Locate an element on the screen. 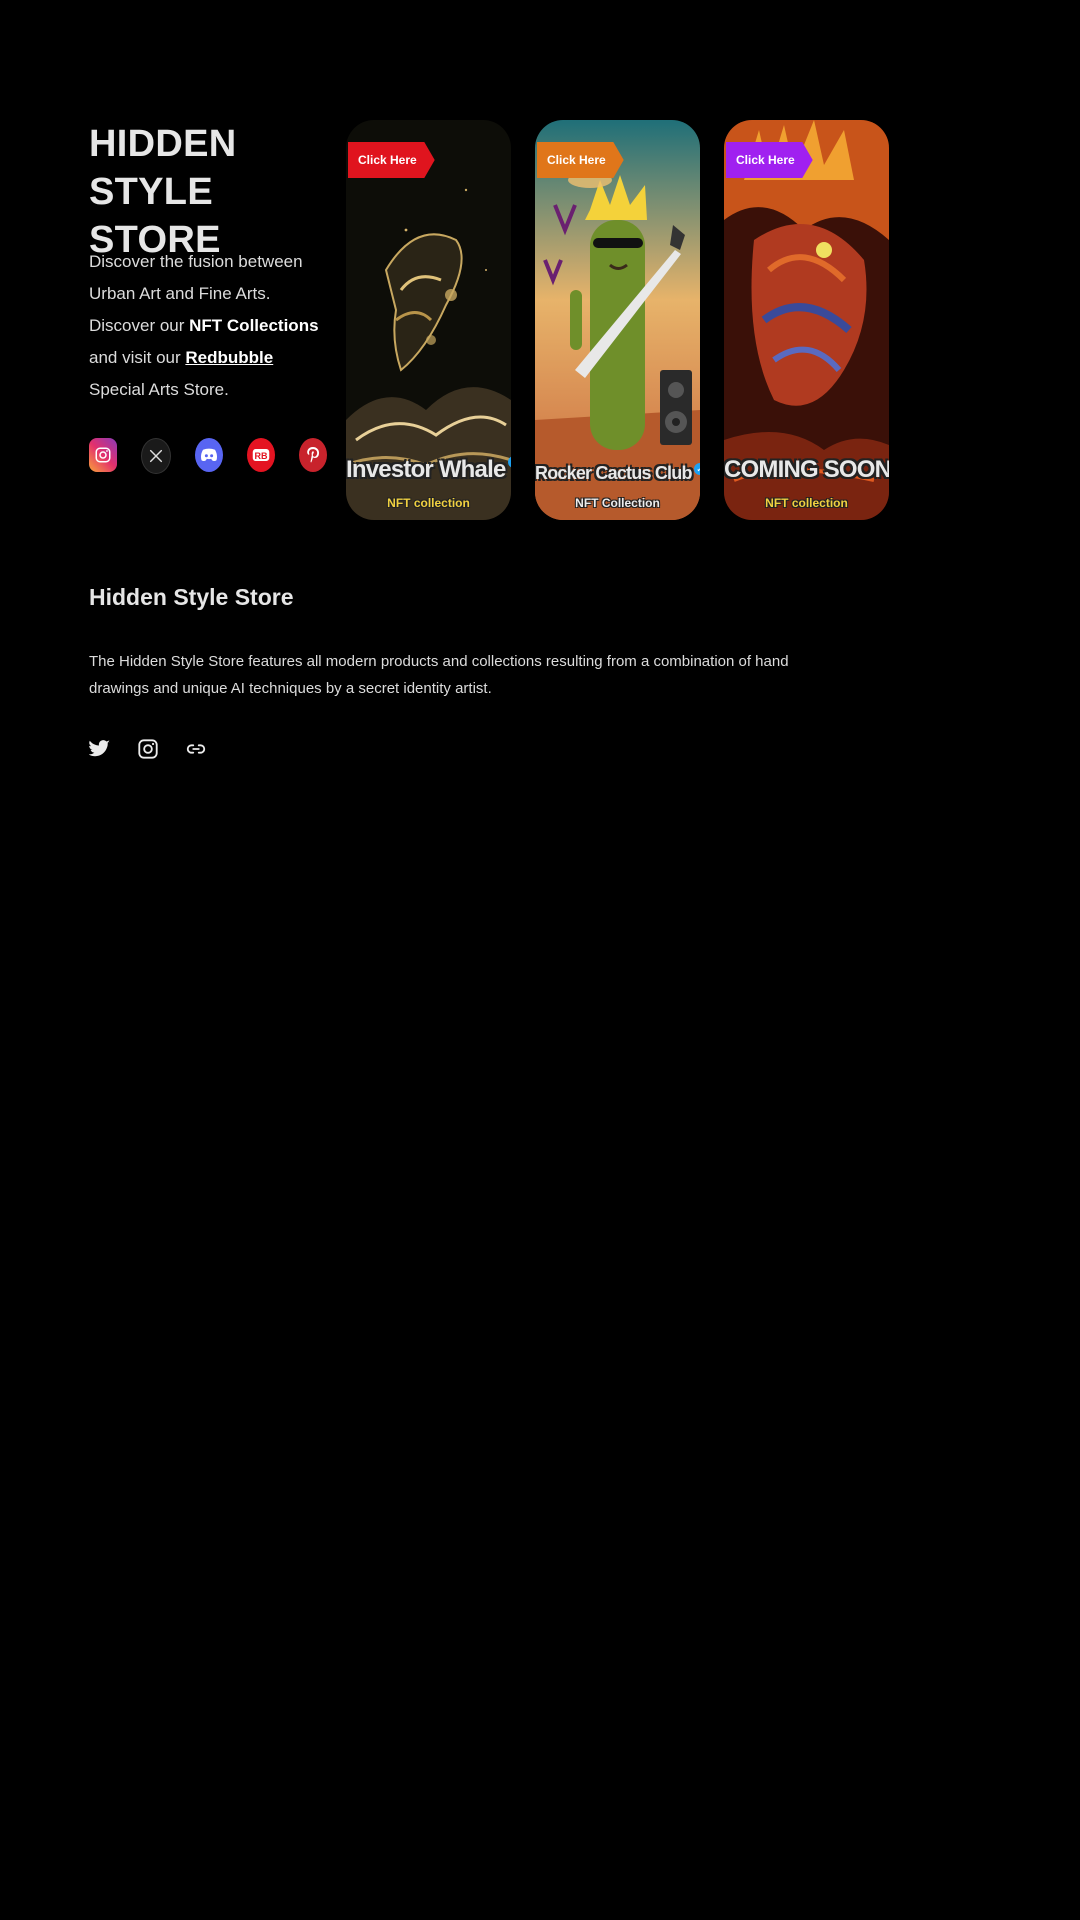 Image resolution: width=1080 pixels, height=1920 pixels. social-links: RB is located at coordinates (208, 456).